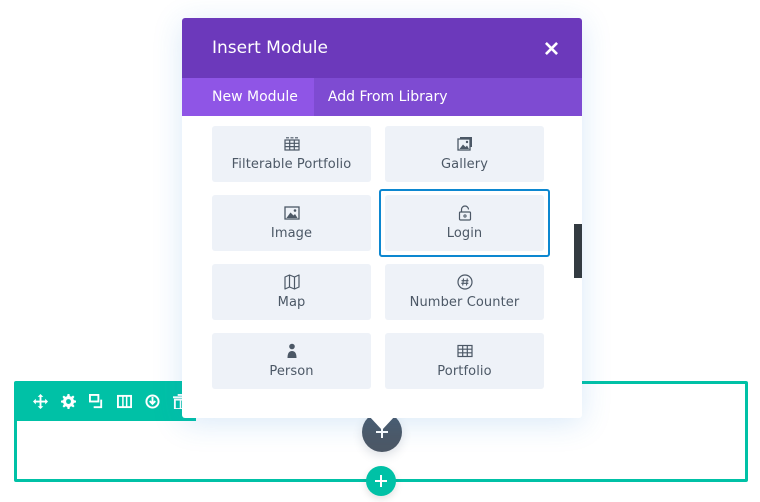  I want to click on person-icon, so click(292, 351).